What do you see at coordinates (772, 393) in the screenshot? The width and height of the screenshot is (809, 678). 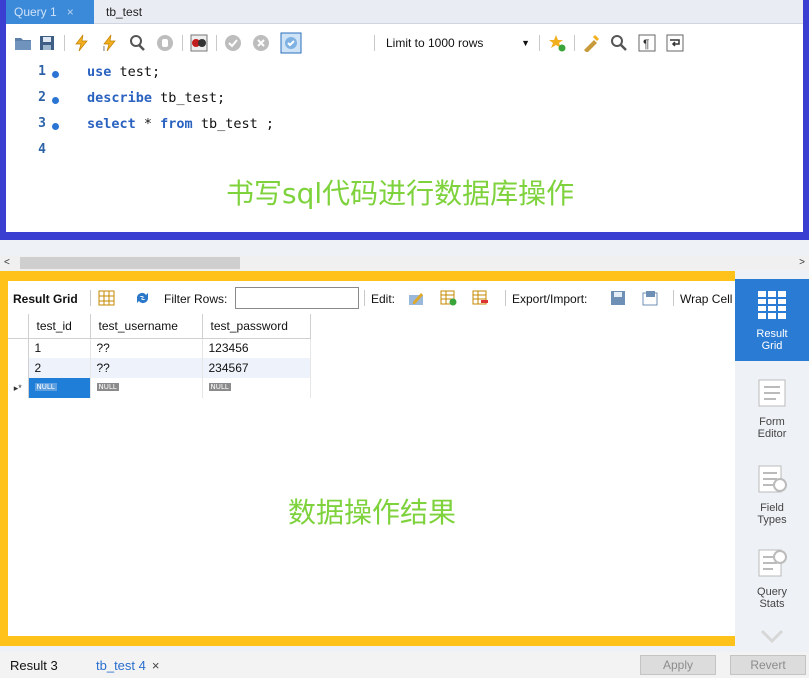 I see `form-editor-icon` at bounding box center [772, 393].